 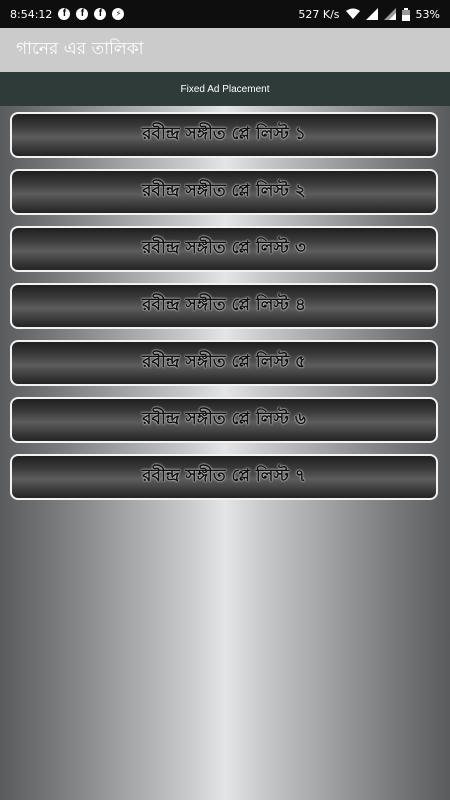 I want to click on playlist-button-4: রবীন্দ্র সঙ্গীত প্লে লিস্ট ৪, so click(x=224, y=306).